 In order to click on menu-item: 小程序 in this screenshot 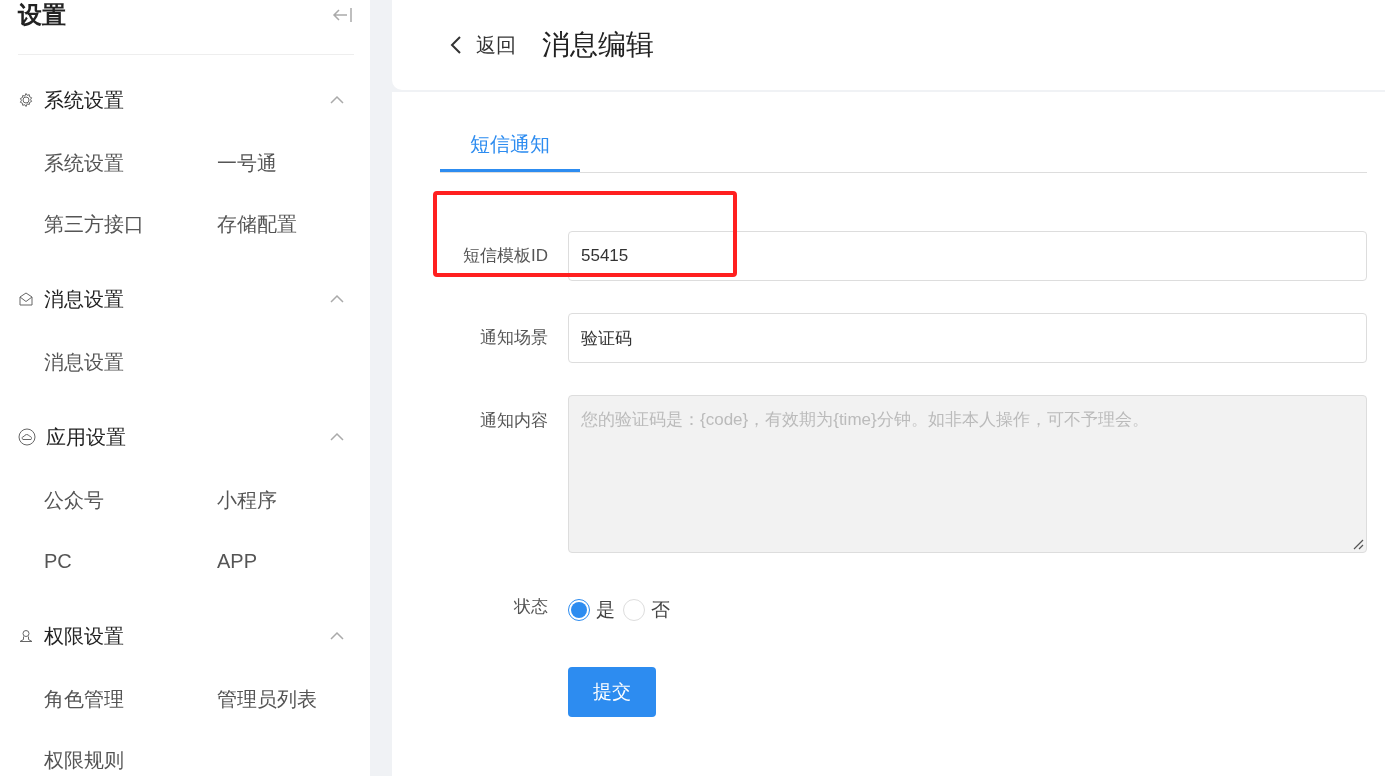, I will do `click(247, 500)`.